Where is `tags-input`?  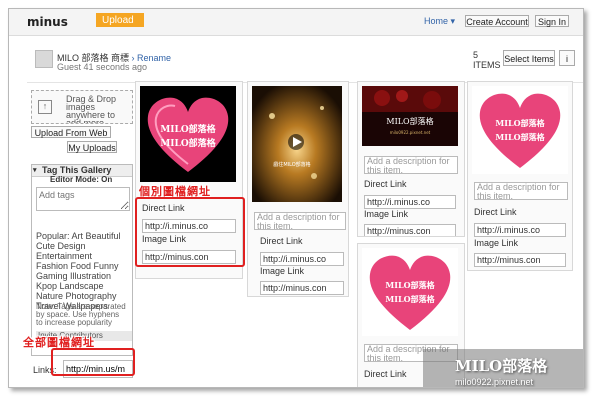
tags-input is located at coordinates (83, 199).